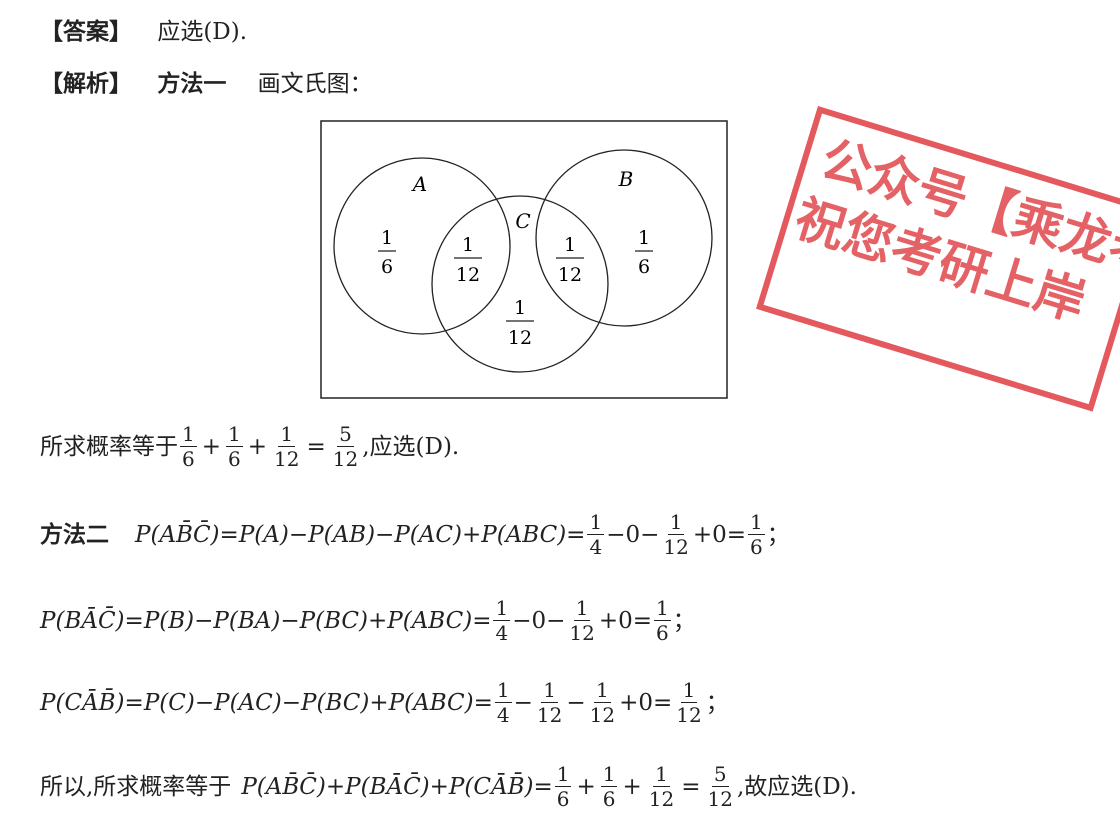  I want to click on method2-title: 方法二, so click(74, 534).